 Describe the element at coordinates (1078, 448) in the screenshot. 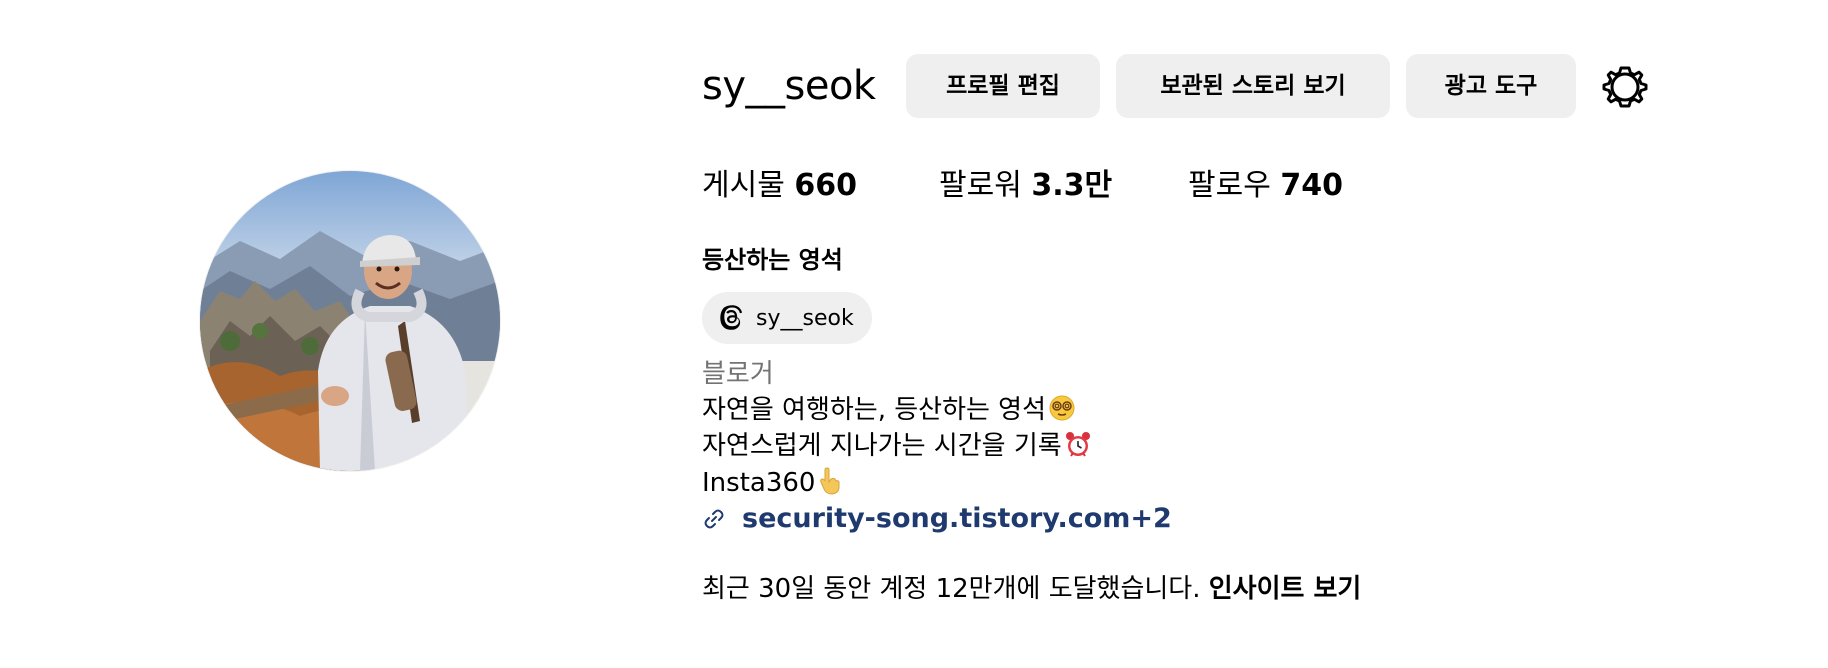

I see `alarm-clock-icon` at that location.